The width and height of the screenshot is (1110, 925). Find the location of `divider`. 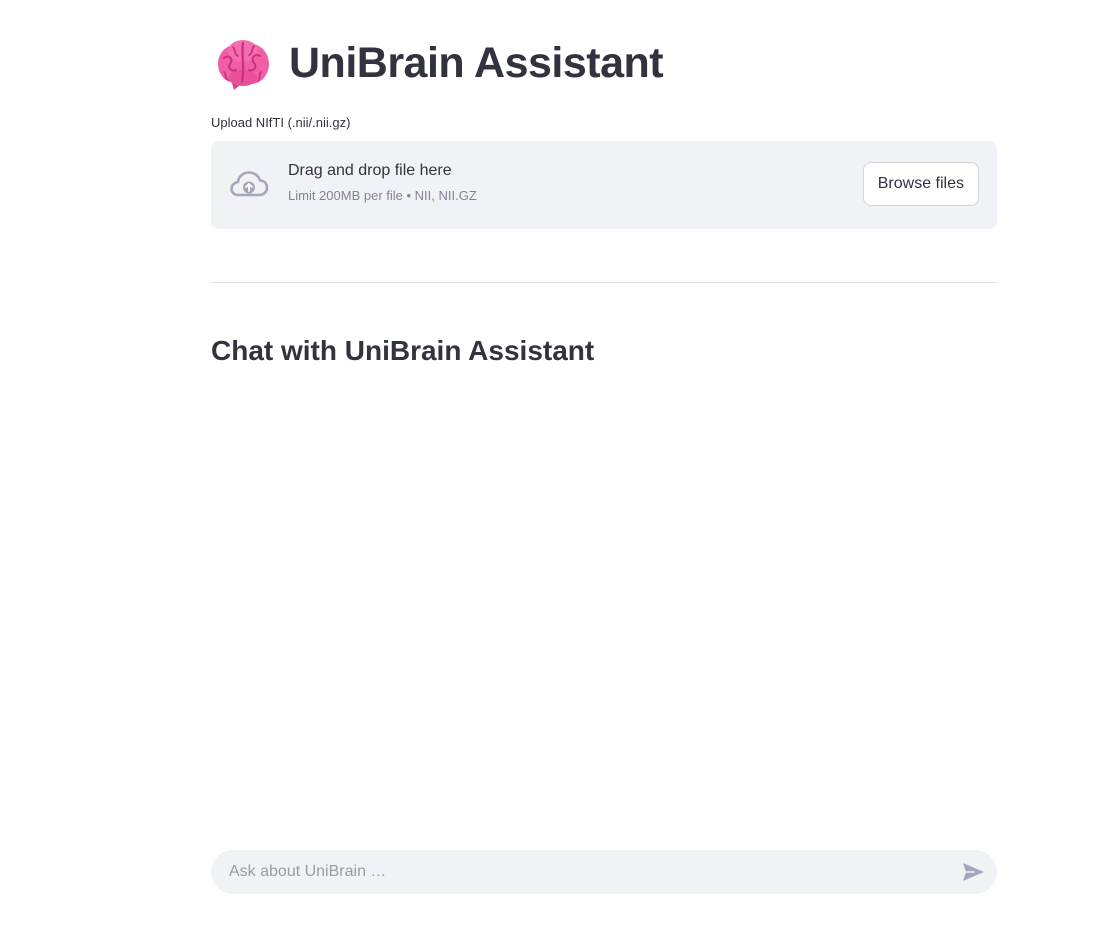

divider is located at coordinates (604, 282).